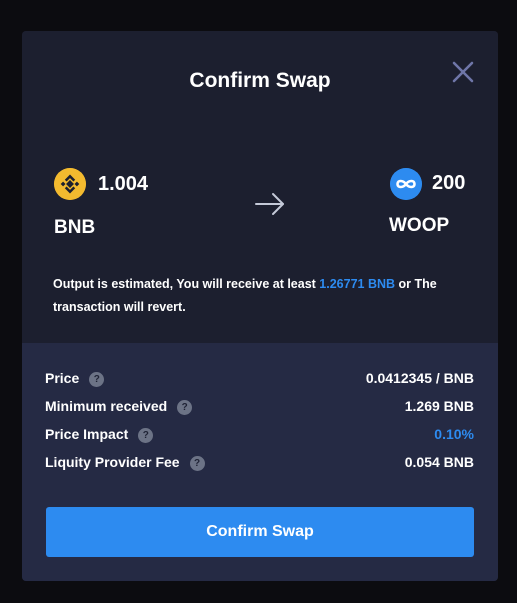 The height and width of the screenshot is (603, 517). I want to click on arrow-right-icon, so click(269, 204).